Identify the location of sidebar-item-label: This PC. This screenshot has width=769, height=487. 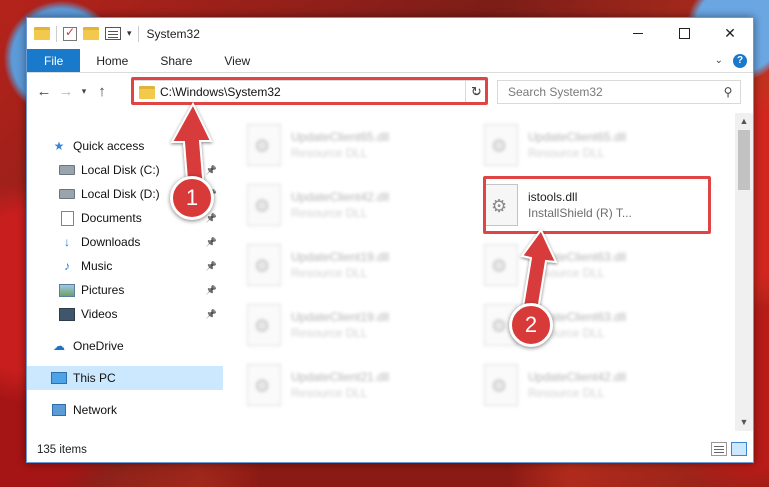
(94, 378).